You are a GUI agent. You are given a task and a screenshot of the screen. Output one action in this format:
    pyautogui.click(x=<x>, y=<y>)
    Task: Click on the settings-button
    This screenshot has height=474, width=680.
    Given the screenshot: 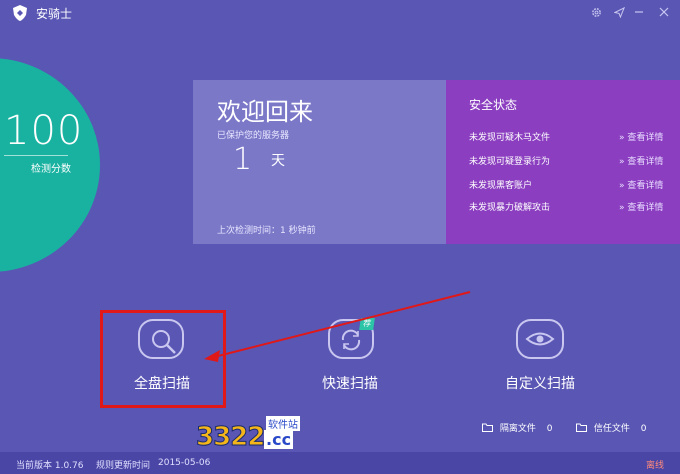 What is the action you would take?
    pyautogui.click(x=596, y=12)
    